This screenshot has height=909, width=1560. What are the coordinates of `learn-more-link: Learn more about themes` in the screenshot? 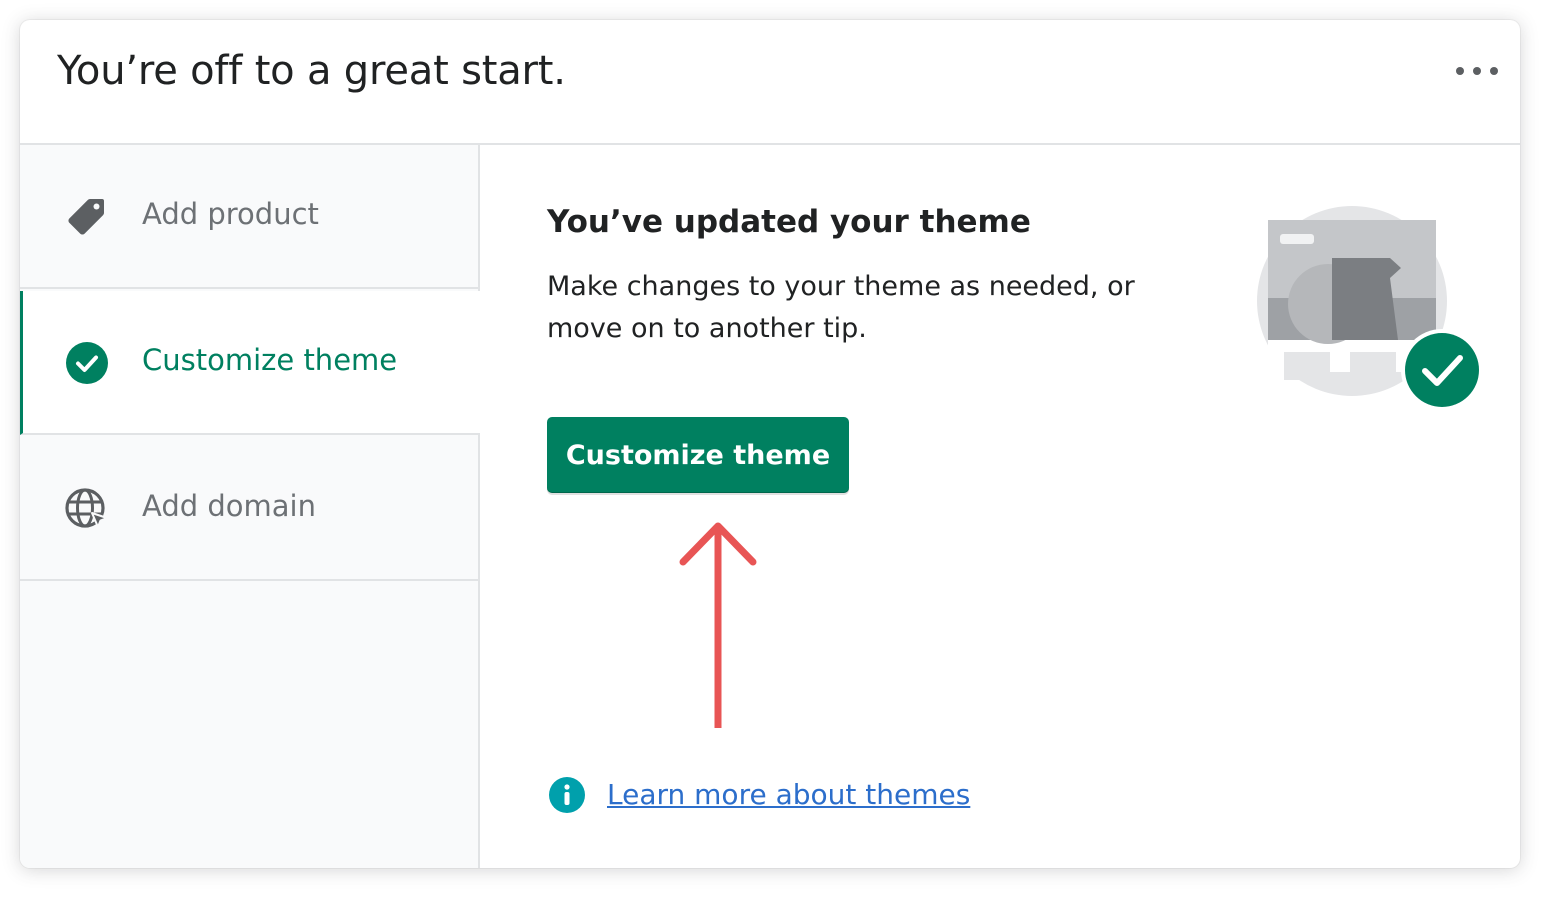 It's located at (788, 794).